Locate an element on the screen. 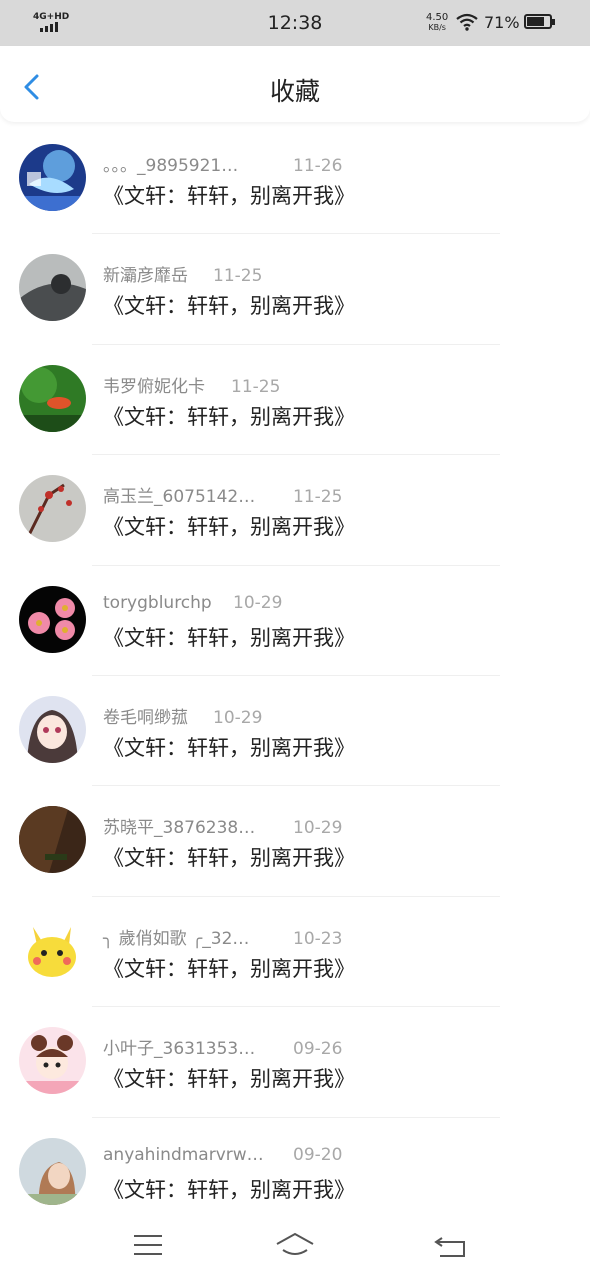 The width and height of the screenshot is (590, 1280). page-title: 收藏 is located at coordinates (294, 91).